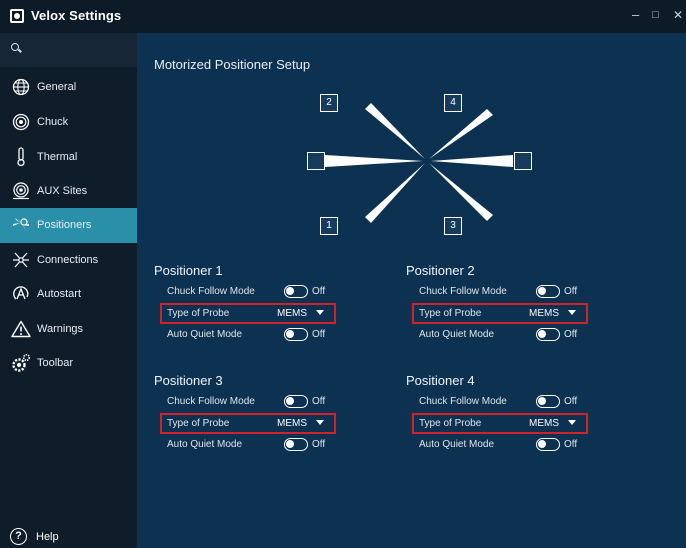  I want to click on sidebar-search, so click(68, 50).